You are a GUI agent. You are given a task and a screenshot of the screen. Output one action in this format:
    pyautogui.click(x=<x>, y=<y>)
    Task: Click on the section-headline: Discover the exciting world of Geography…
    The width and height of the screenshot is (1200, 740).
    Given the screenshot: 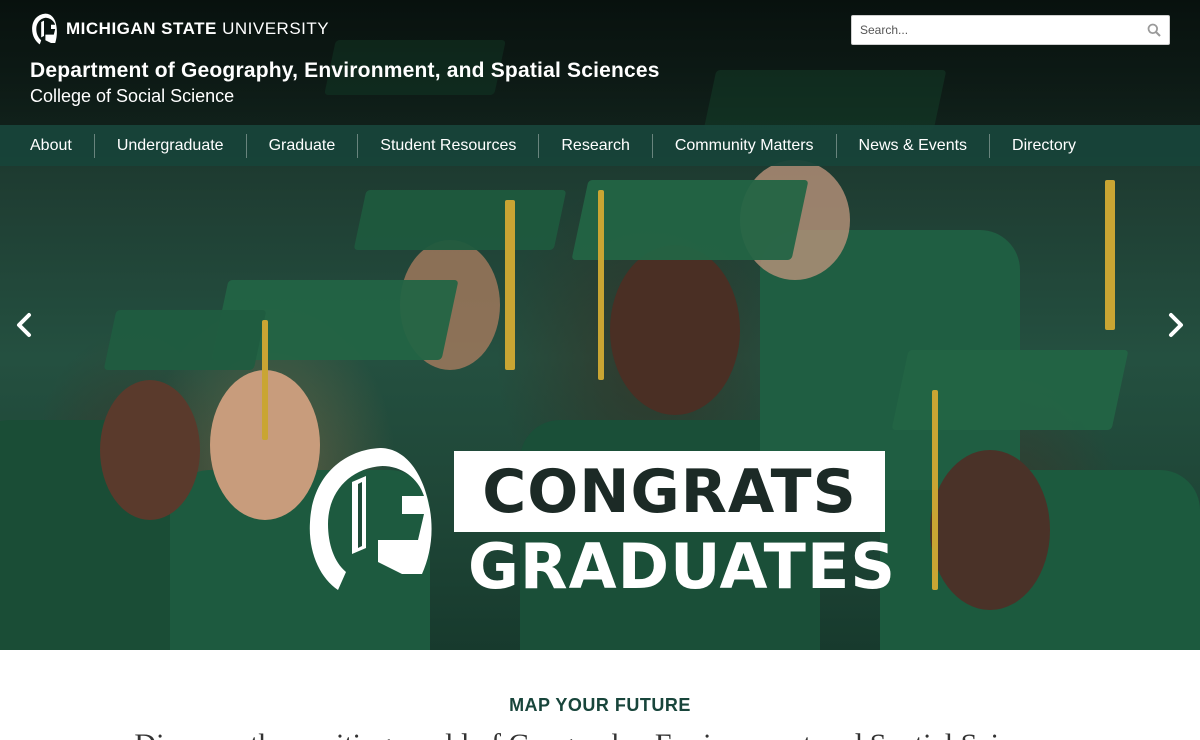 What is the action you would take?
    pyautogui.click(x=600, y=734)
    